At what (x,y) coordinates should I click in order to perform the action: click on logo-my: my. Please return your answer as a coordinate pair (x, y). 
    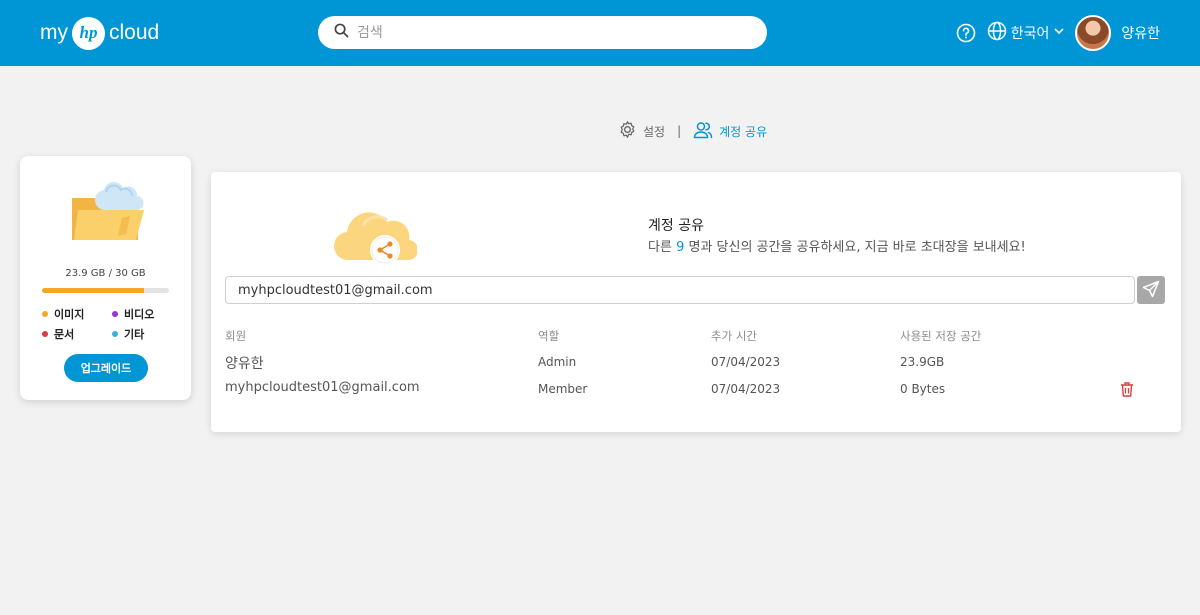
    Looking at the image, I should click on (54, 32).